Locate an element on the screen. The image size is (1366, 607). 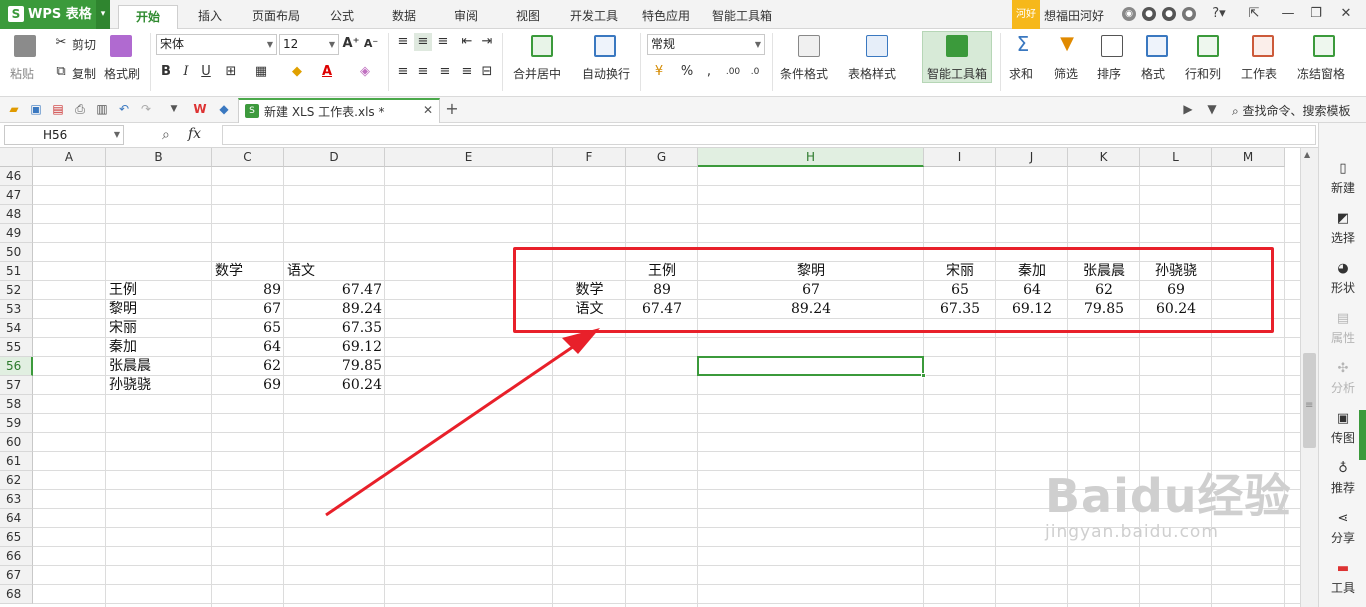
underline-icon: U is located at coordinates (206, 72).